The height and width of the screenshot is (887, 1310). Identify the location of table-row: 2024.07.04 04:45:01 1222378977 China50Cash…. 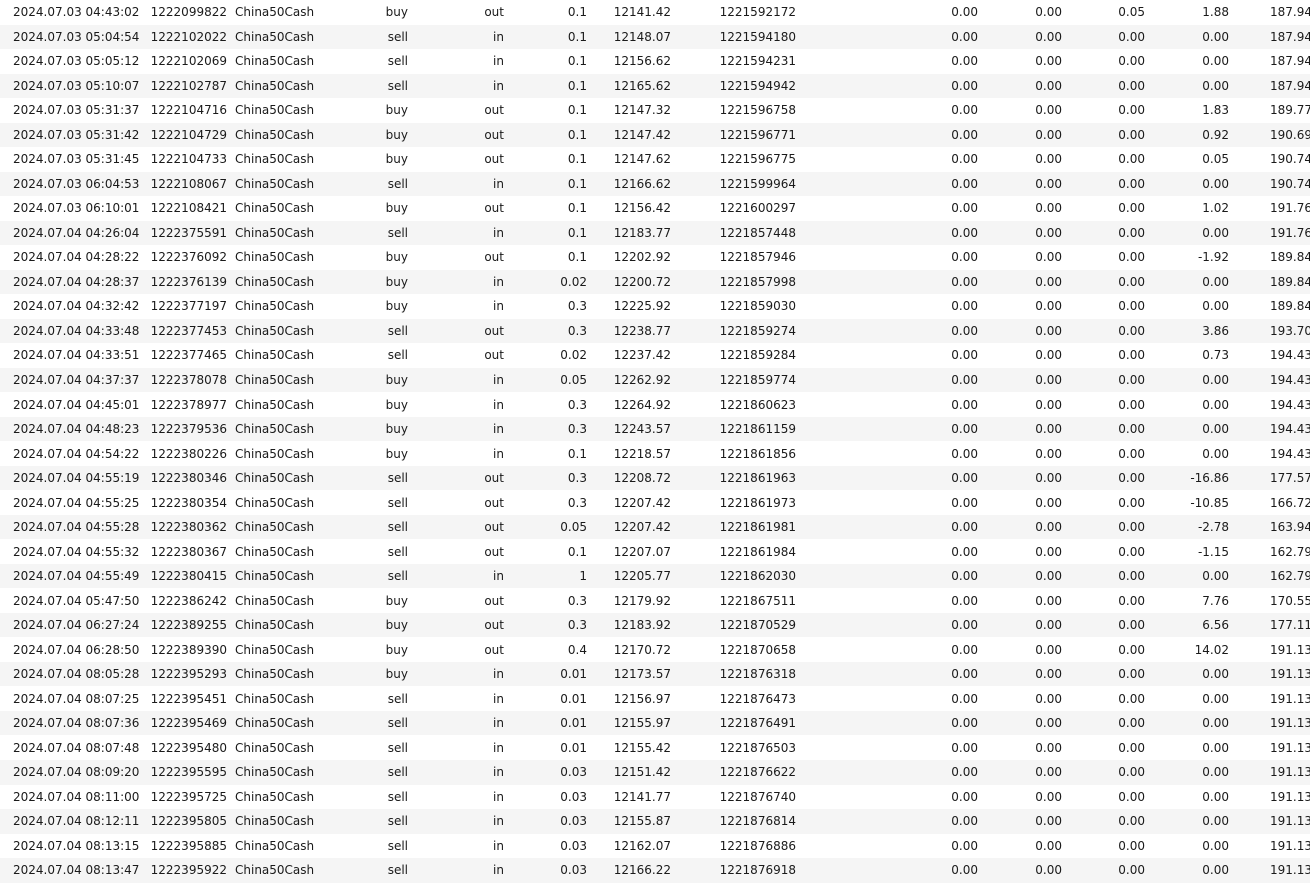
(655, 404).